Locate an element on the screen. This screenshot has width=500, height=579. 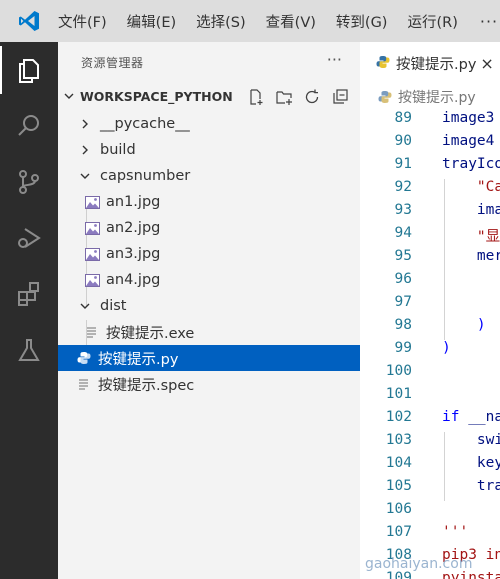
code-text: image4 is located at coordinates (468, 141).